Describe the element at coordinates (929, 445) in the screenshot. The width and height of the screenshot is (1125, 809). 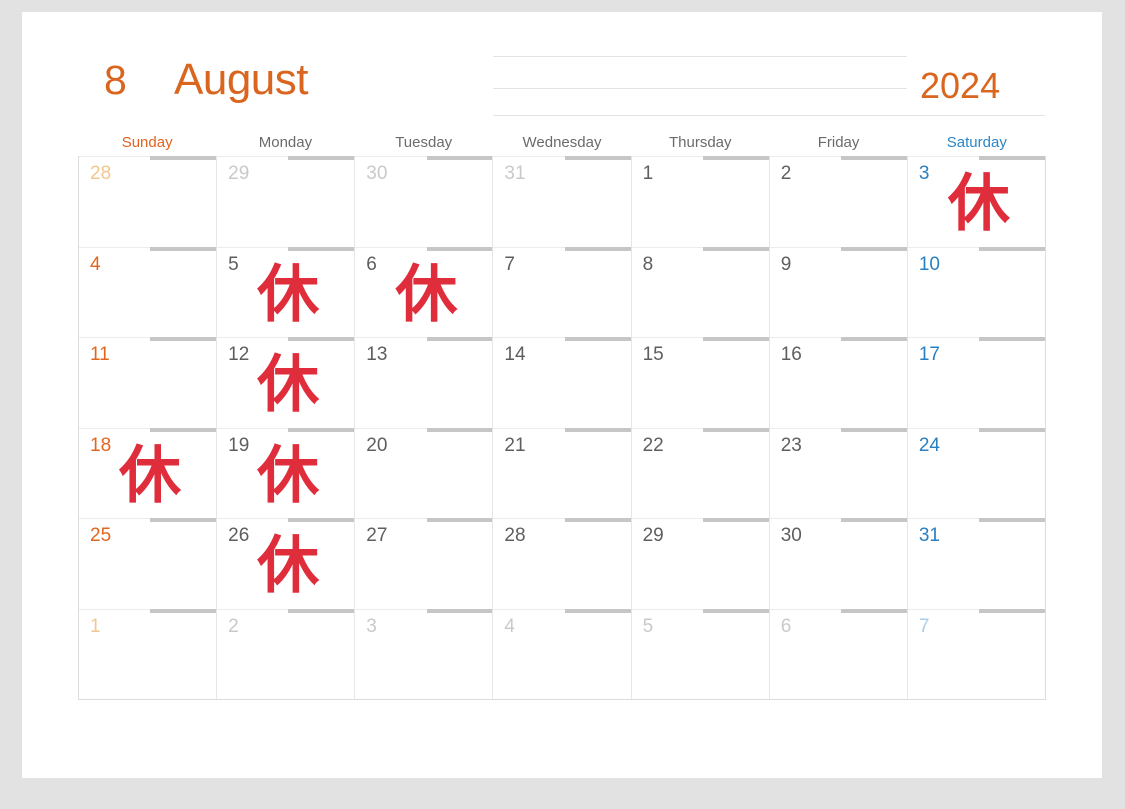
I see `day-number: 24` at that location.